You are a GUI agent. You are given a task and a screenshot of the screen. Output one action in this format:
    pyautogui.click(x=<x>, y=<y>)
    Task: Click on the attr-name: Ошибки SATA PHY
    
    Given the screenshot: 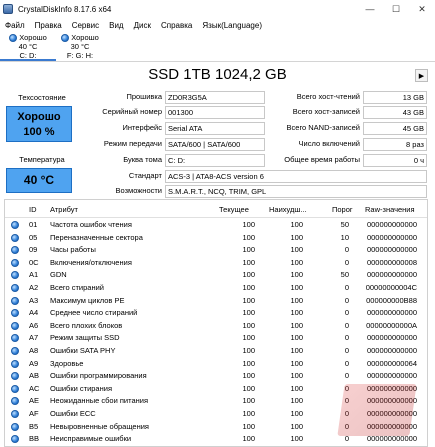 What is the action you would take?
    pyautogui.click(x=83, y=350)
    